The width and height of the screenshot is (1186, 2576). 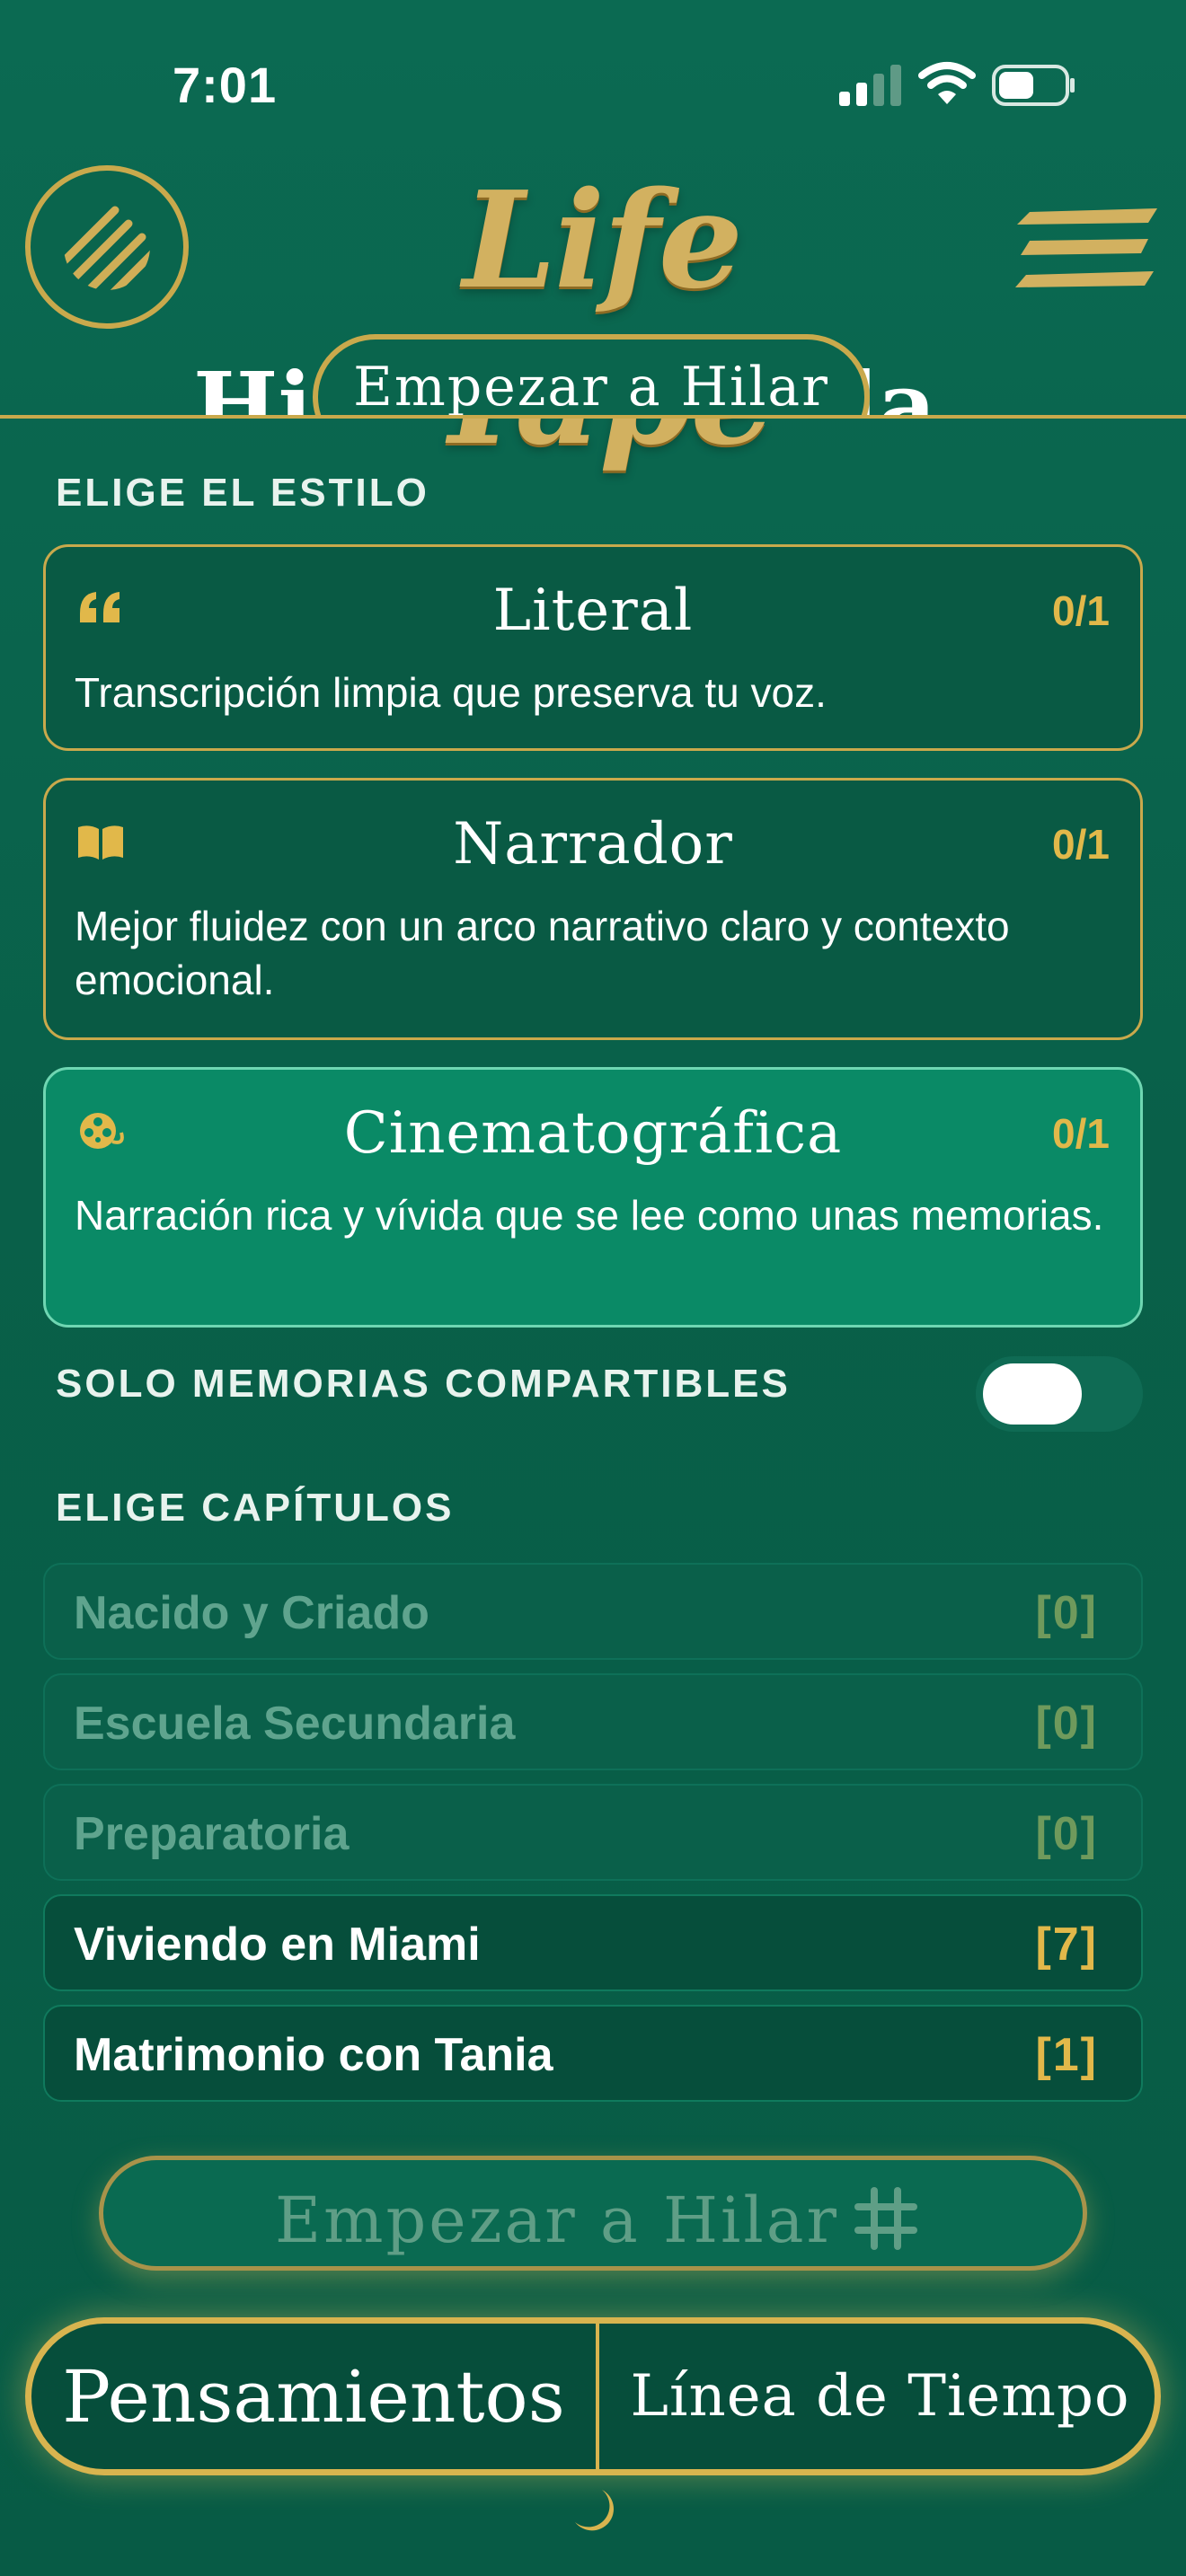 I want to click on style-title: Literal, so click(x=593, y=611).